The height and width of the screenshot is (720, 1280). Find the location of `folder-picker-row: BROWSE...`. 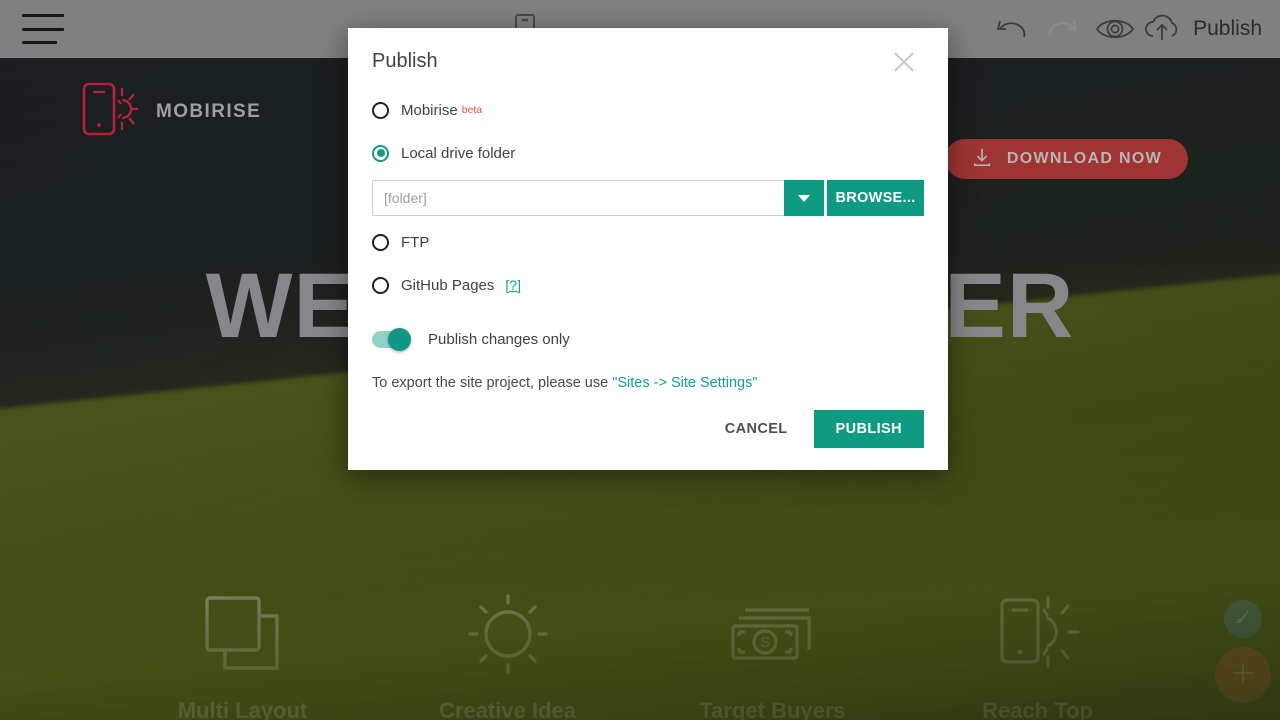

folder-picker-row: BROWSE... is located at coordinates (648, 198).